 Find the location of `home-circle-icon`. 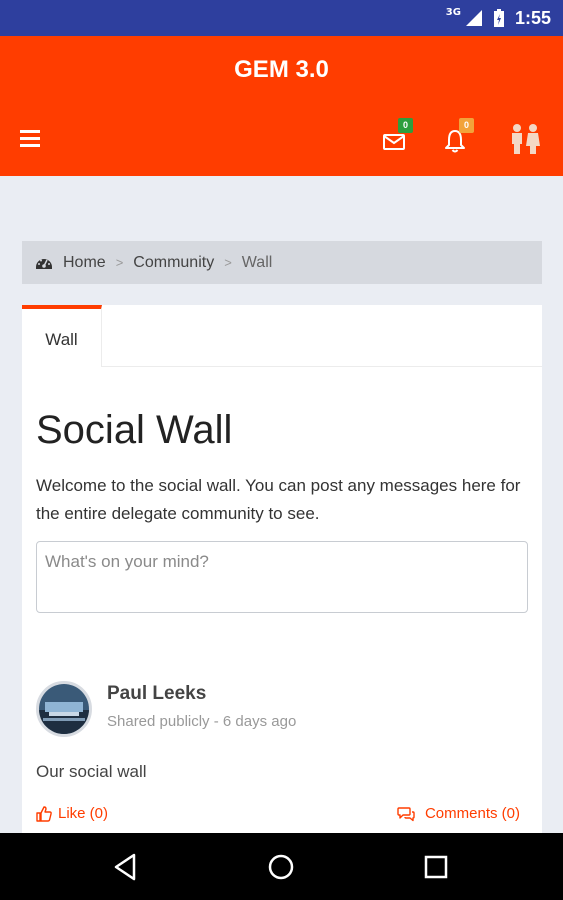

home-circle-icon is located at coordinates (281, 867).